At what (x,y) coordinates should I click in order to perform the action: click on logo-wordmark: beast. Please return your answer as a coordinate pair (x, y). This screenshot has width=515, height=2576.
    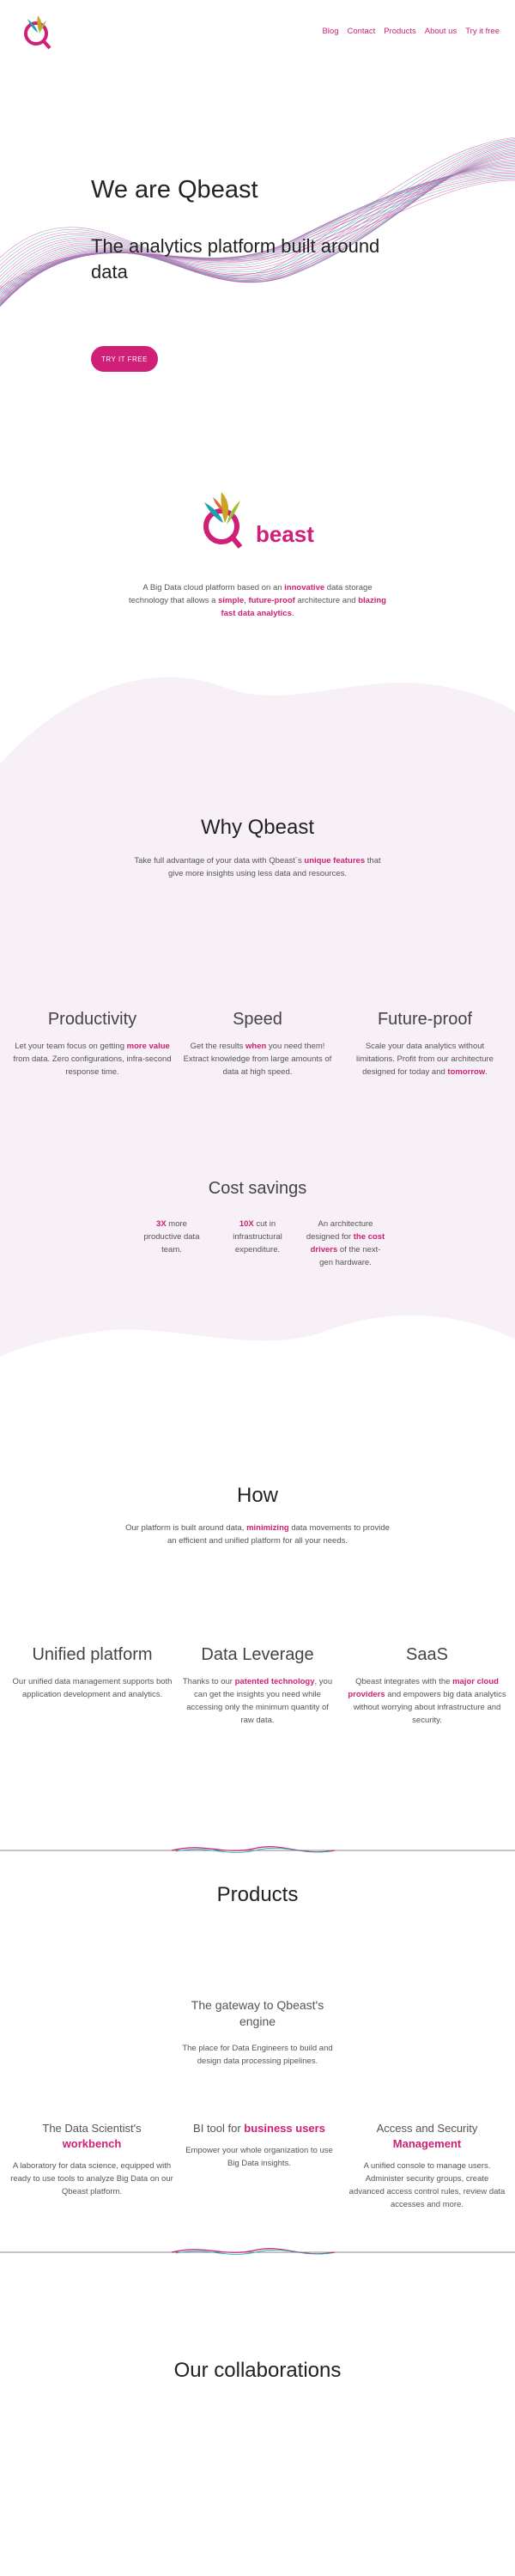
    Looking at the image, I should click on (285, 534).